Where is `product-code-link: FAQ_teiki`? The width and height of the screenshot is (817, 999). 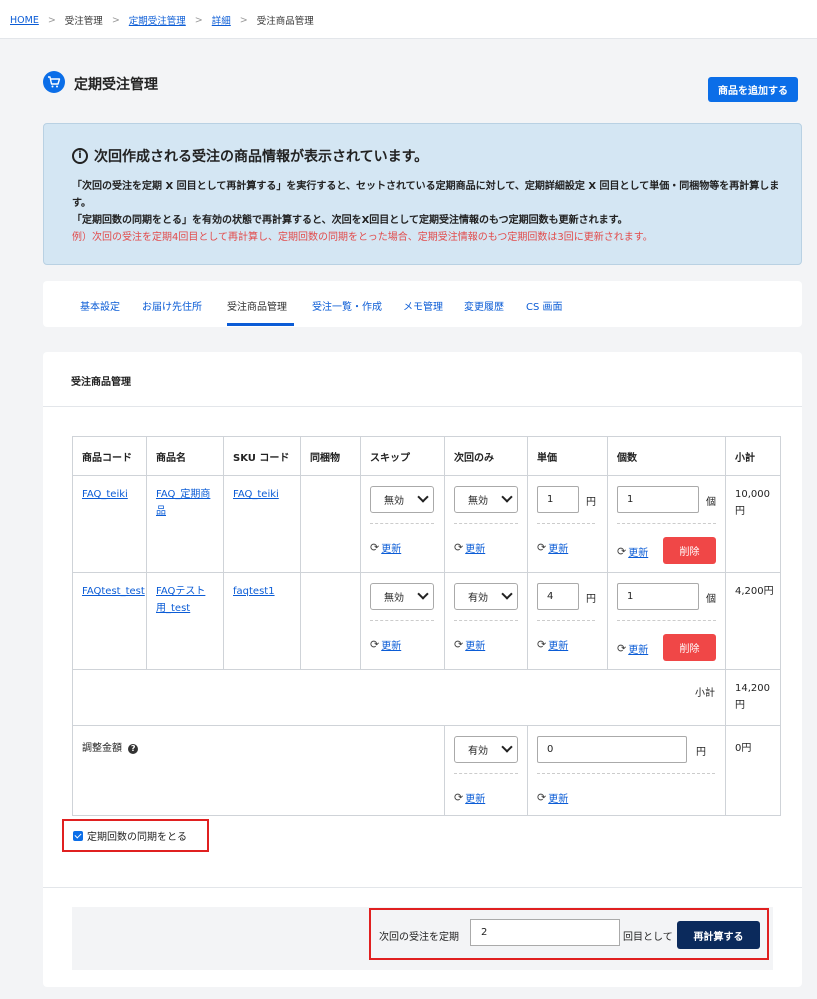
product-code-link: FAQ_teiki is located at coordinates (109, 489).